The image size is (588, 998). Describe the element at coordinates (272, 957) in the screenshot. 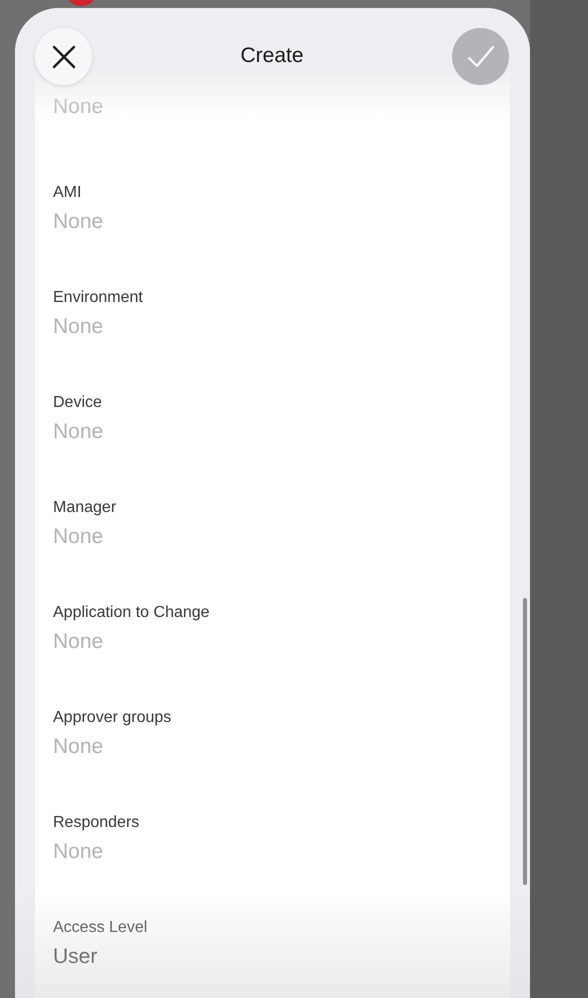

I see `field-value: User` at that location.